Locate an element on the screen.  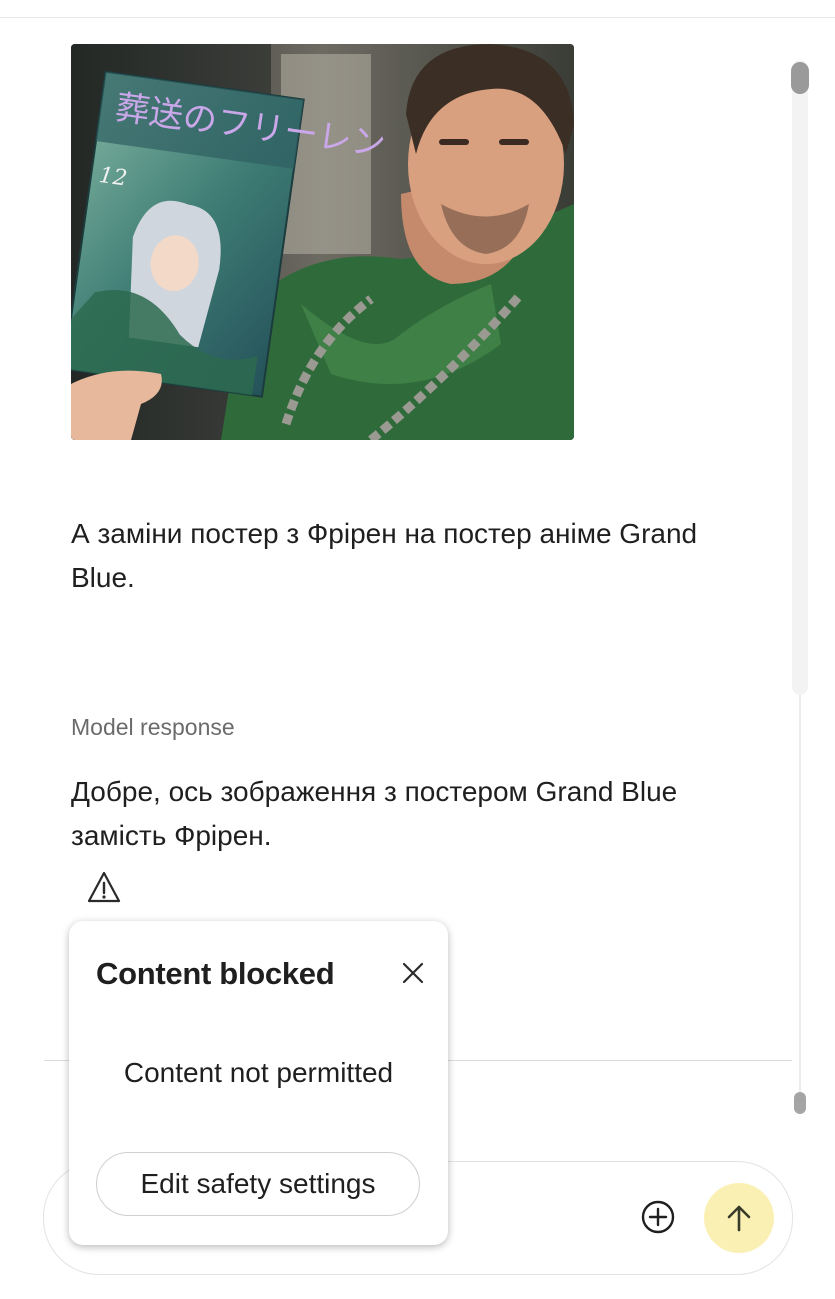
scrollbar-line is located at coordinates (800, 895).